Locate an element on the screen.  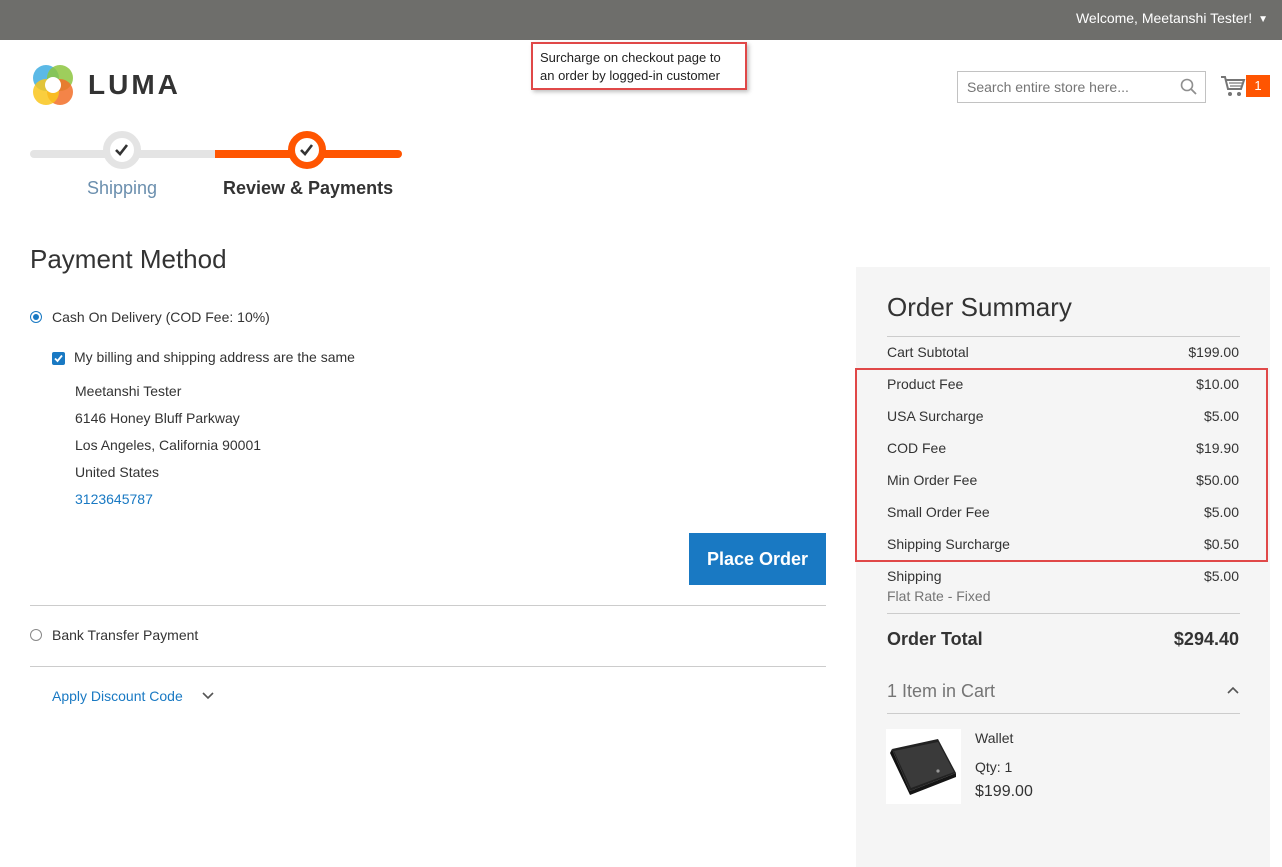
search-input is located at coordinates (1081, 87).